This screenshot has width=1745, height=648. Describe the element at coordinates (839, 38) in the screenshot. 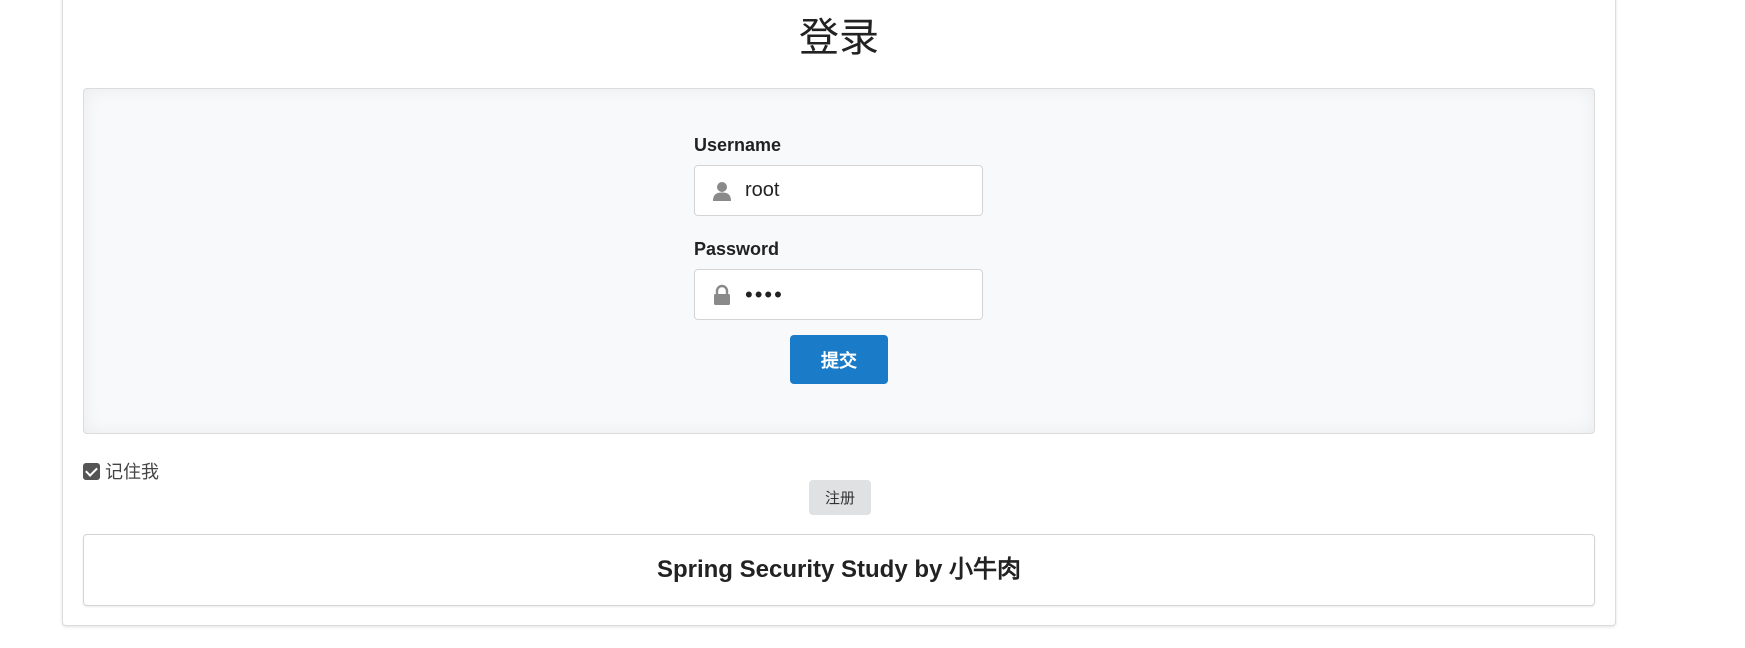

I see `page-title: 登录` at that location.